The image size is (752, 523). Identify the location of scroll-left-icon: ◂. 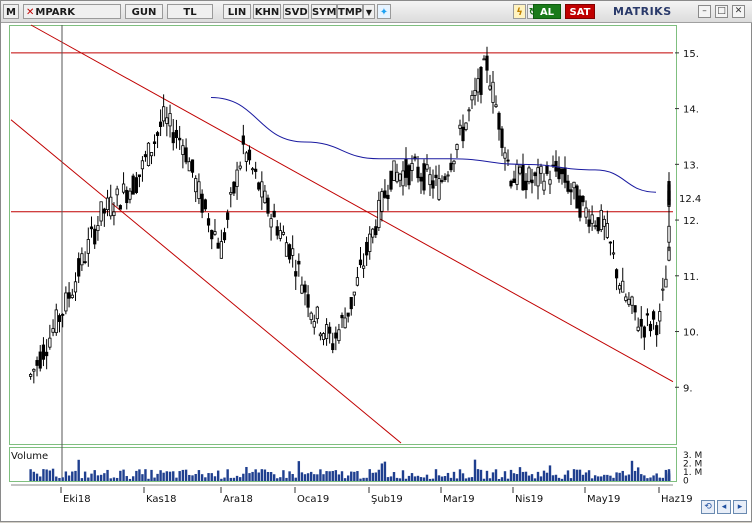
(724, 507).